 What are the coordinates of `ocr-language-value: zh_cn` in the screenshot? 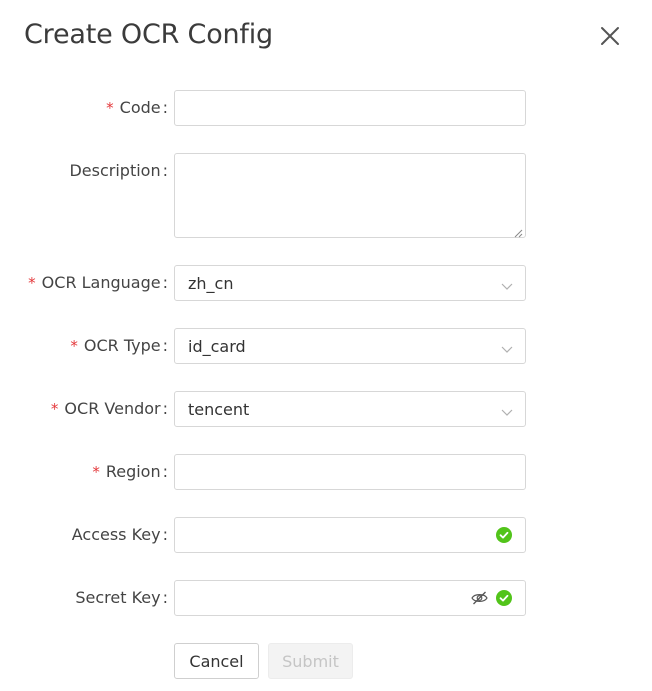 It's located at (211, 283).